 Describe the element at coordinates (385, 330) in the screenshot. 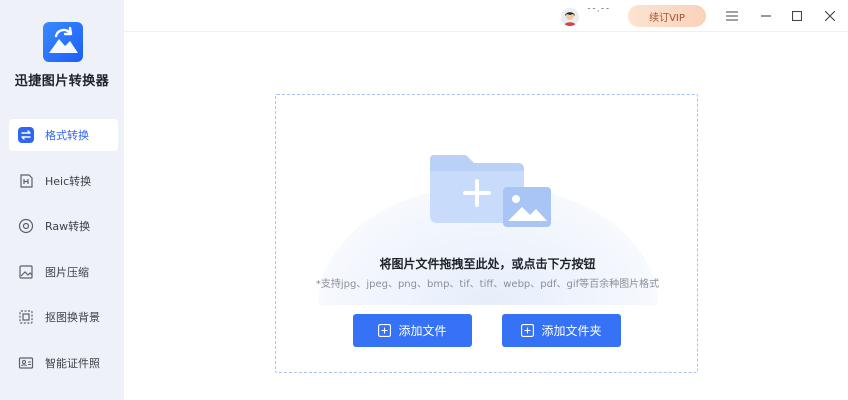

I see `add-file-icon` at that location.